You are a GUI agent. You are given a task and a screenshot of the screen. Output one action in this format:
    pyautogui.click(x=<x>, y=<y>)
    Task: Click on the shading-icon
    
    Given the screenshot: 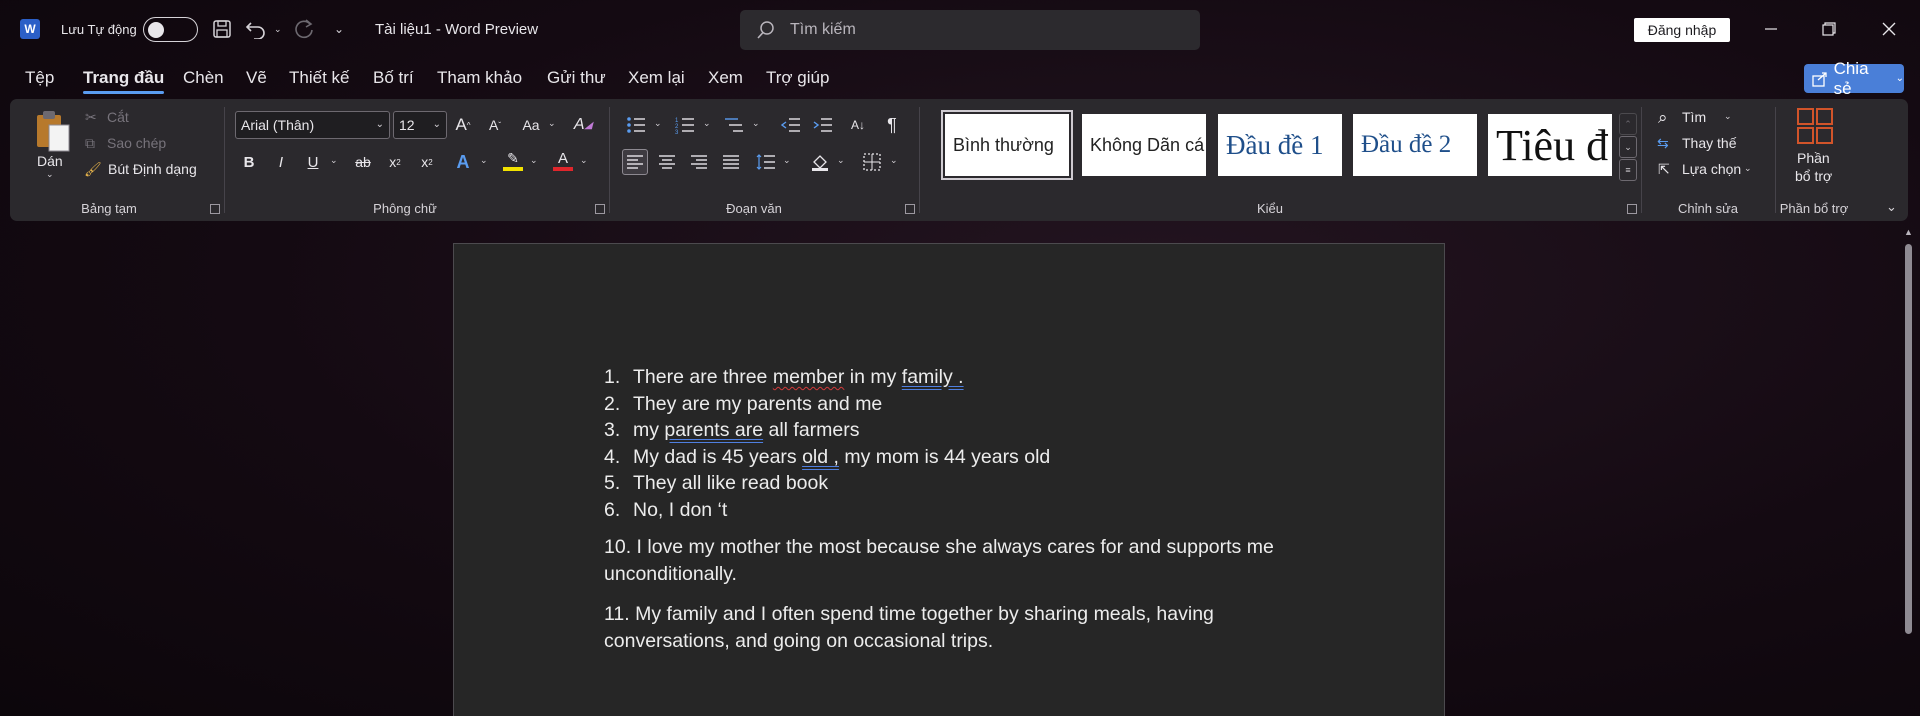 What is the action you would take?
    pyautogui.click(x=820, y=162)
    